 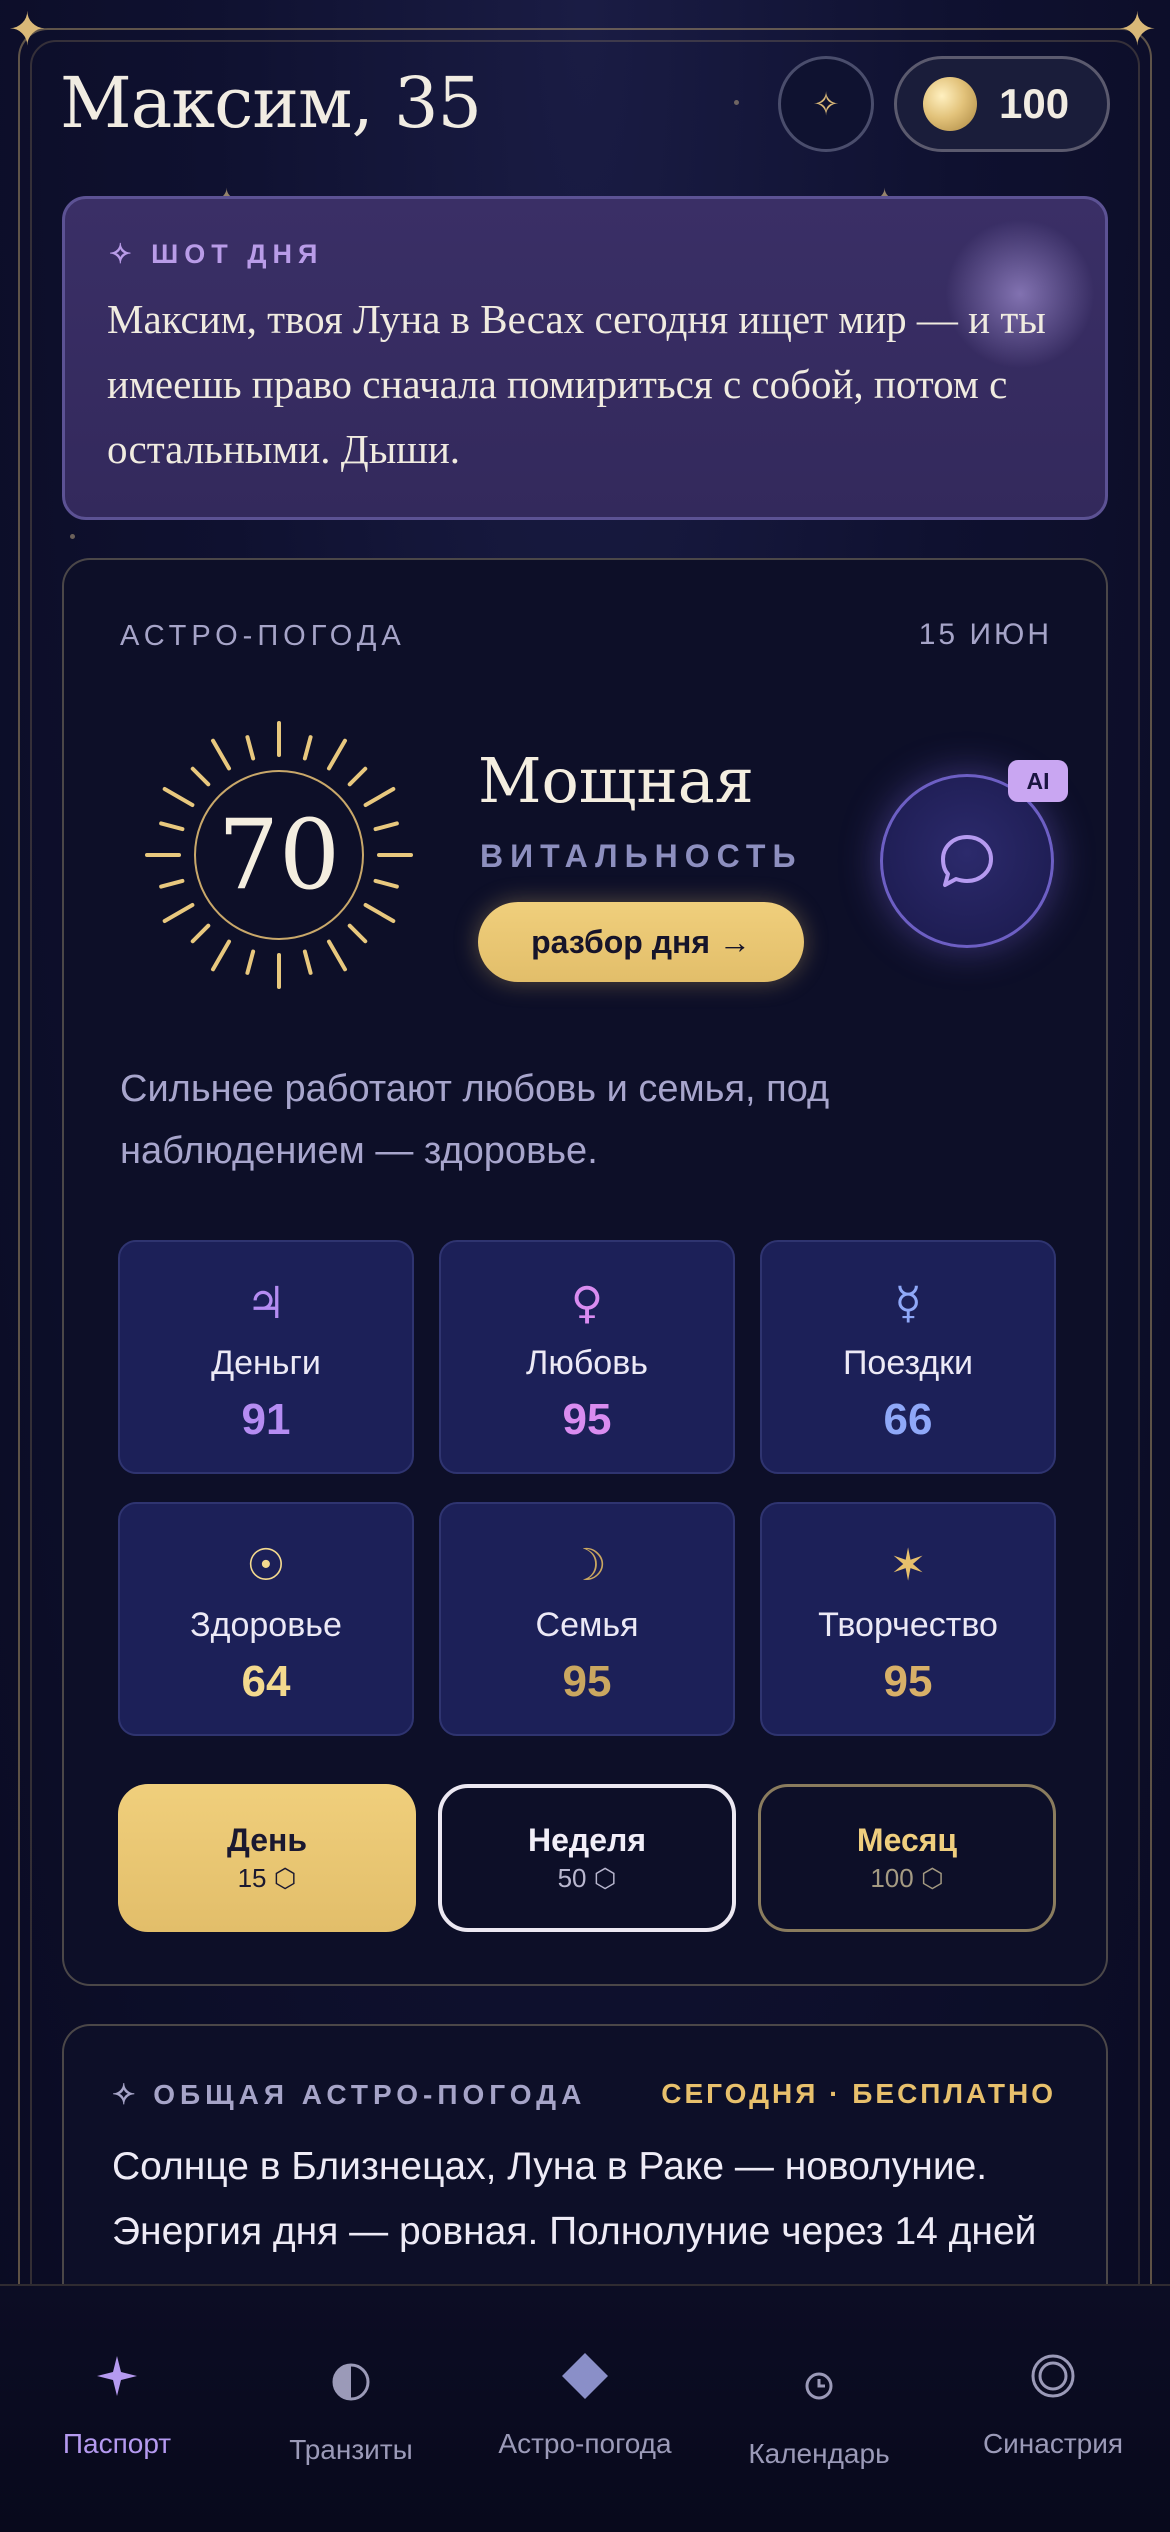 What do you see at coordinates (950, 104) in the screenshot?
I see `coin-icon` at bounding box center [950, 104].